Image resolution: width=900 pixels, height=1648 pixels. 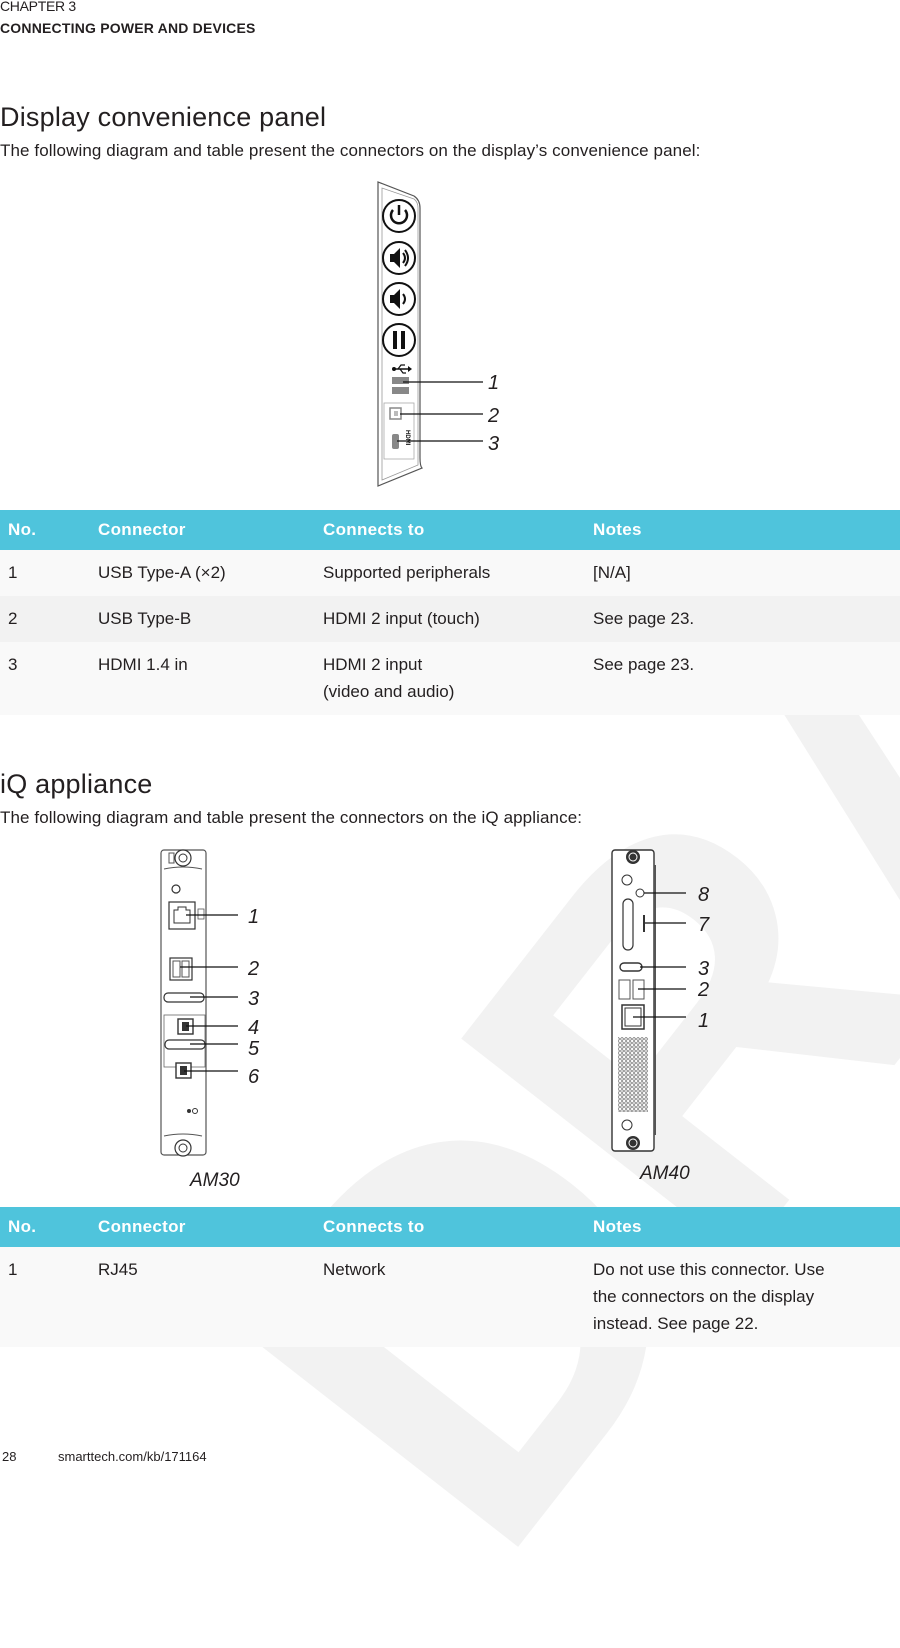 I want to click on cell-connector: RJ45, so click(x=202, y=1297).